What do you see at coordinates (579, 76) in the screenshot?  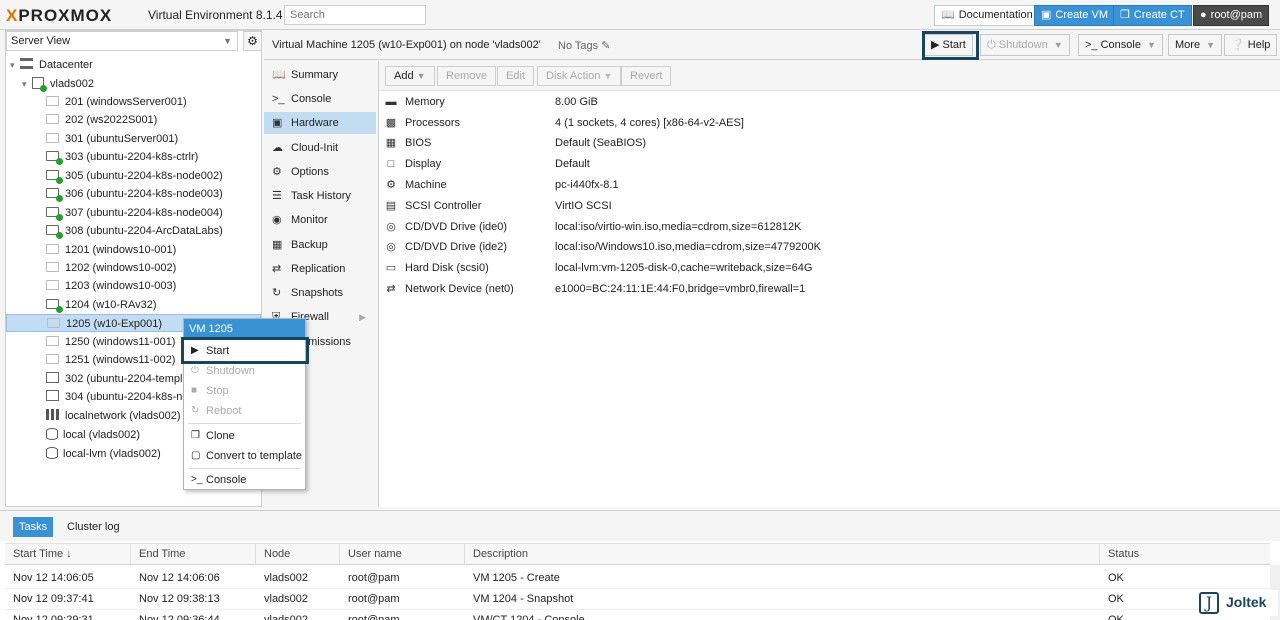 I see `disk-action-button: Disk Action ▼` at bounding box center [579, 76].